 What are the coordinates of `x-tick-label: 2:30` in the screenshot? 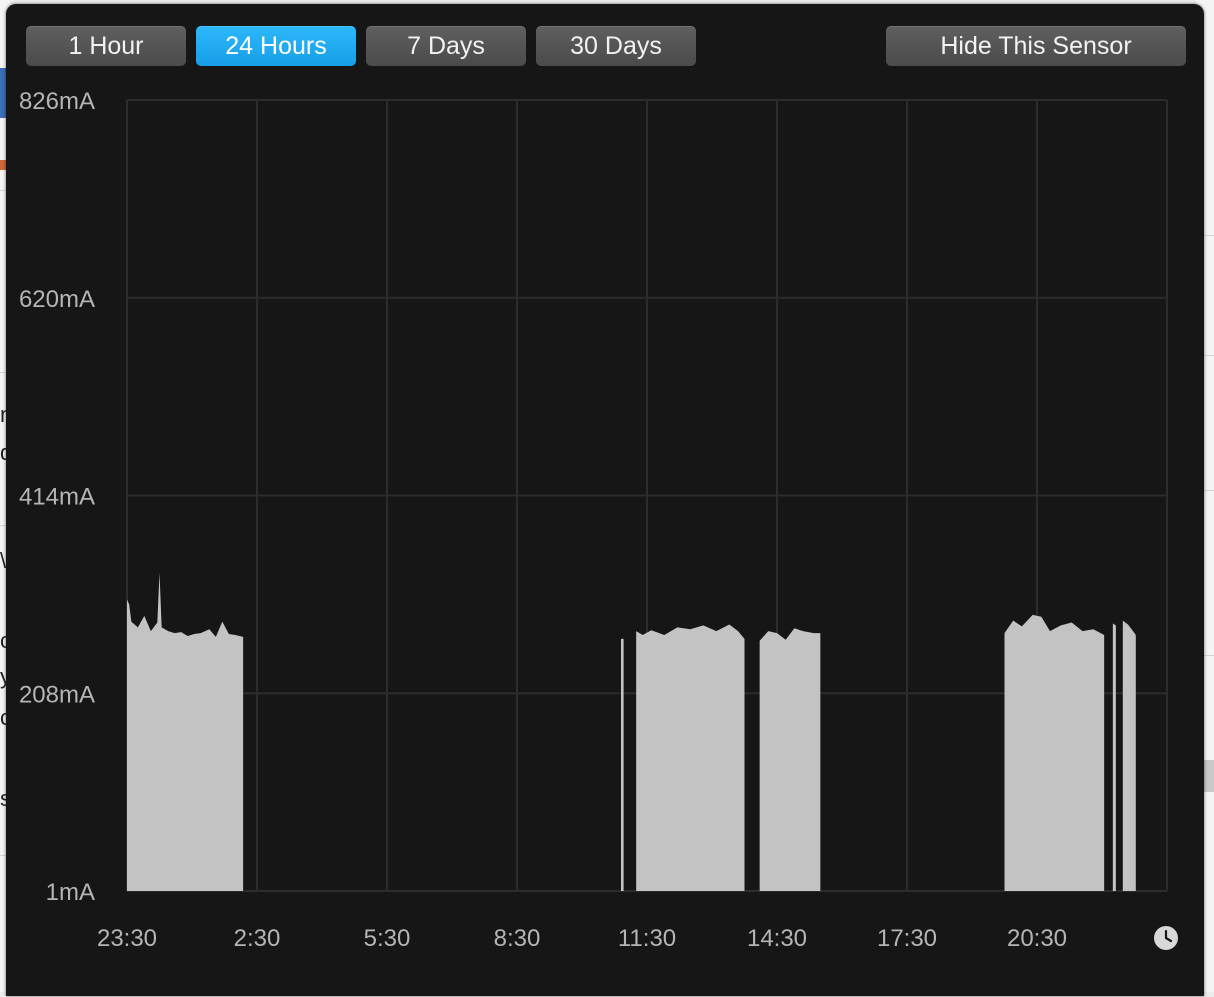 It's located at (257, 938).